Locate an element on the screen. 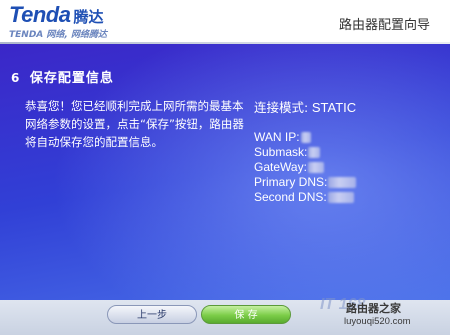  connection-mode-value: STATIC is located at coordinates (334, 107).